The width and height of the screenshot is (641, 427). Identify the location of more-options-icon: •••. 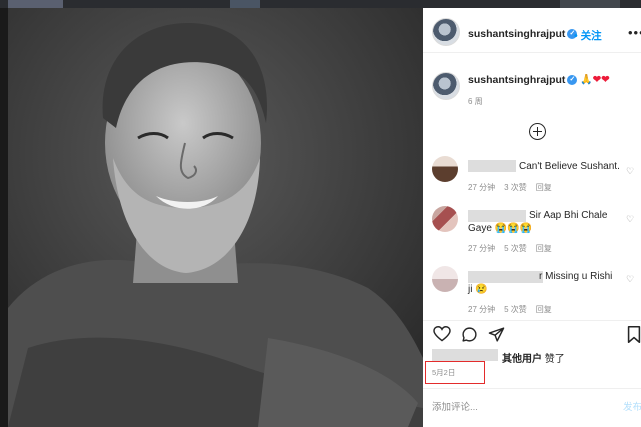
(634, 32).